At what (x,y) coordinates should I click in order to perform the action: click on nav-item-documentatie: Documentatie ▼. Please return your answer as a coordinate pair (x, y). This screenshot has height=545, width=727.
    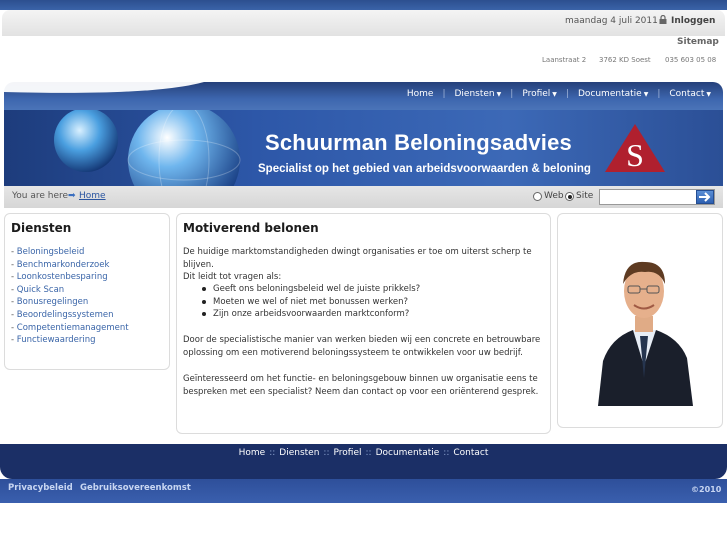
    Looking at the image, I should click on (613, 94).